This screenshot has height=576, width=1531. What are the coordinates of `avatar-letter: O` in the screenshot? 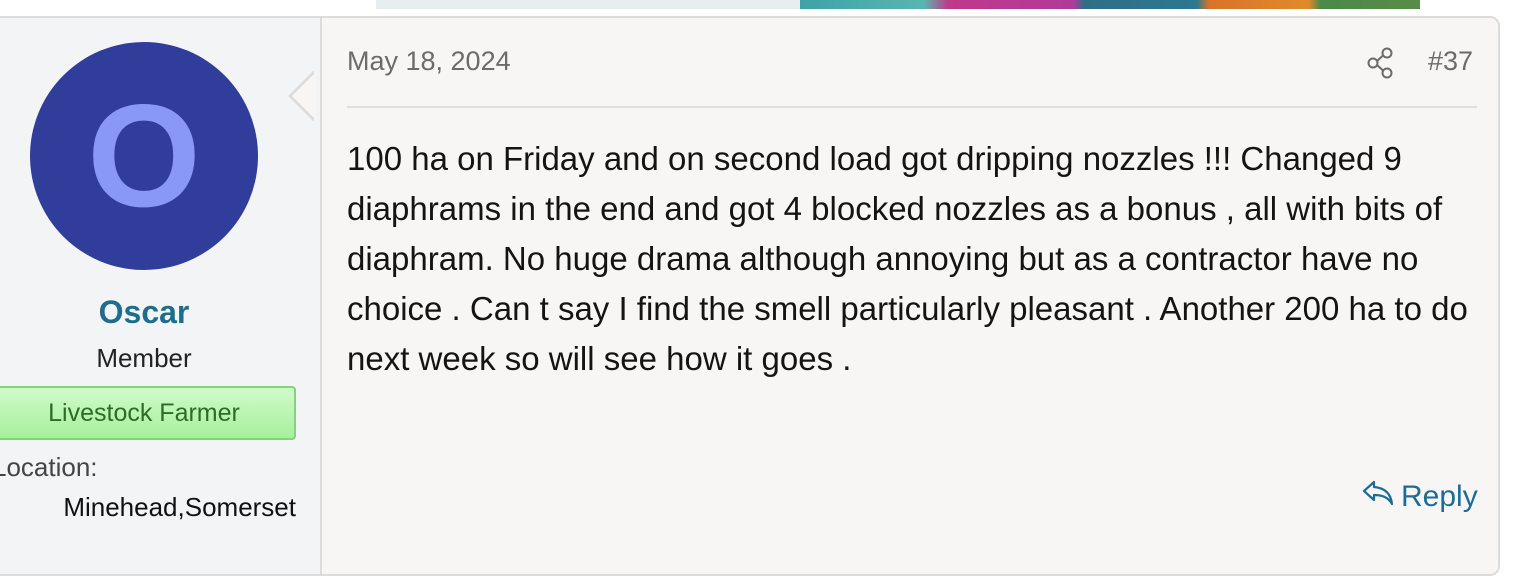 It's located at (144, 155).